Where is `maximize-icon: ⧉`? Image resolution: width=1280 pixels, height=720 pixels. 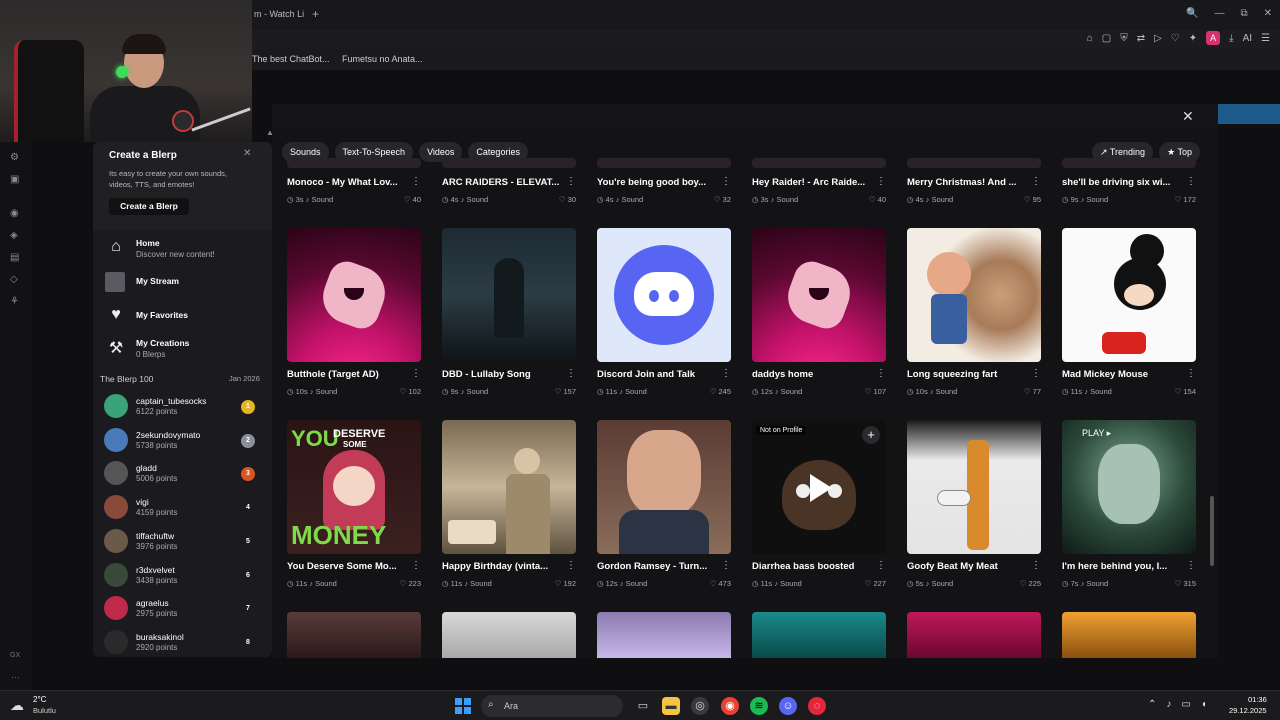 maximize-icon: ⧉ is located at coordinates (1243, 13).